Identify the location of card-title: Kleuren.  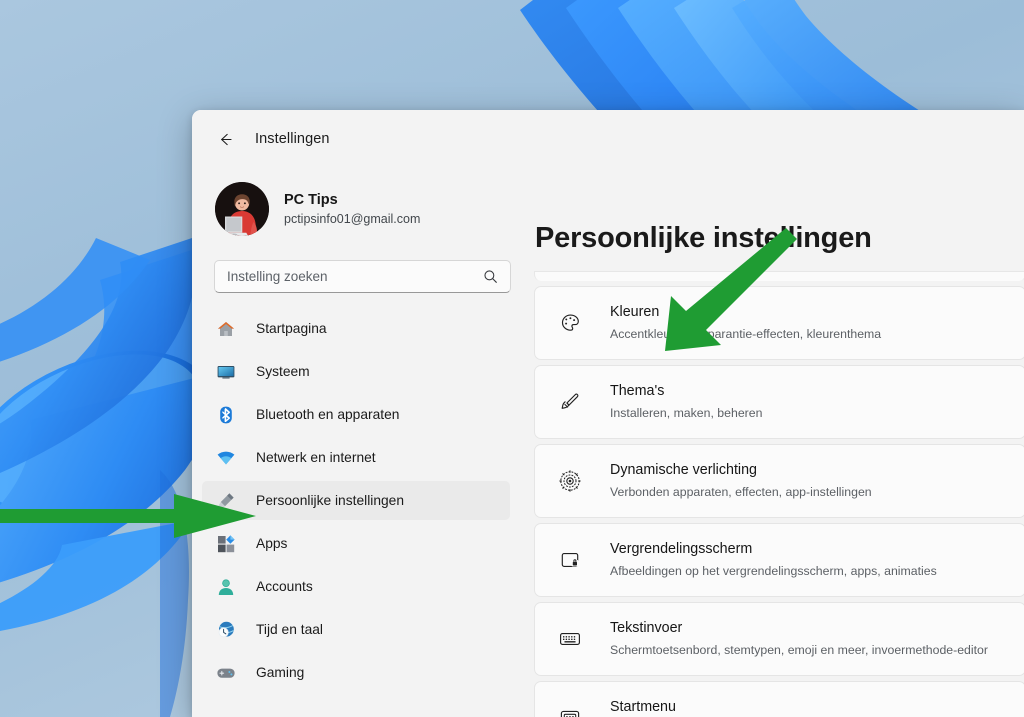
(635, 312).